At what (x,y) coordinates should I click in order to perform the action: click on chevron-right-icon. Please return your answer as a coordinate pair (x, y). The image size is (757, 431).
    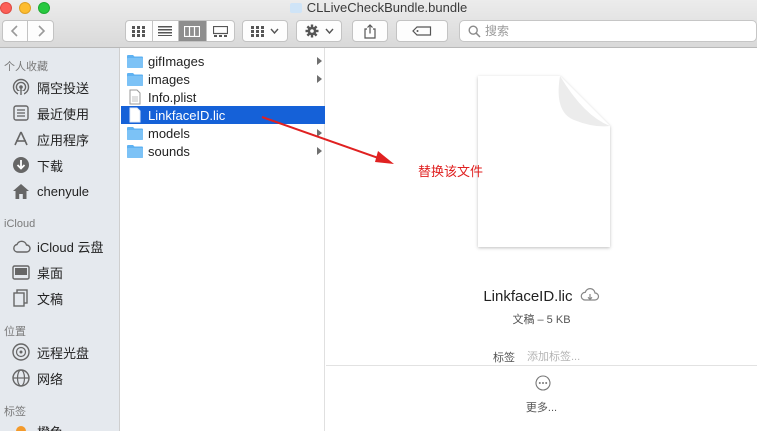
    Looking at the image, I should click on (41, 31).